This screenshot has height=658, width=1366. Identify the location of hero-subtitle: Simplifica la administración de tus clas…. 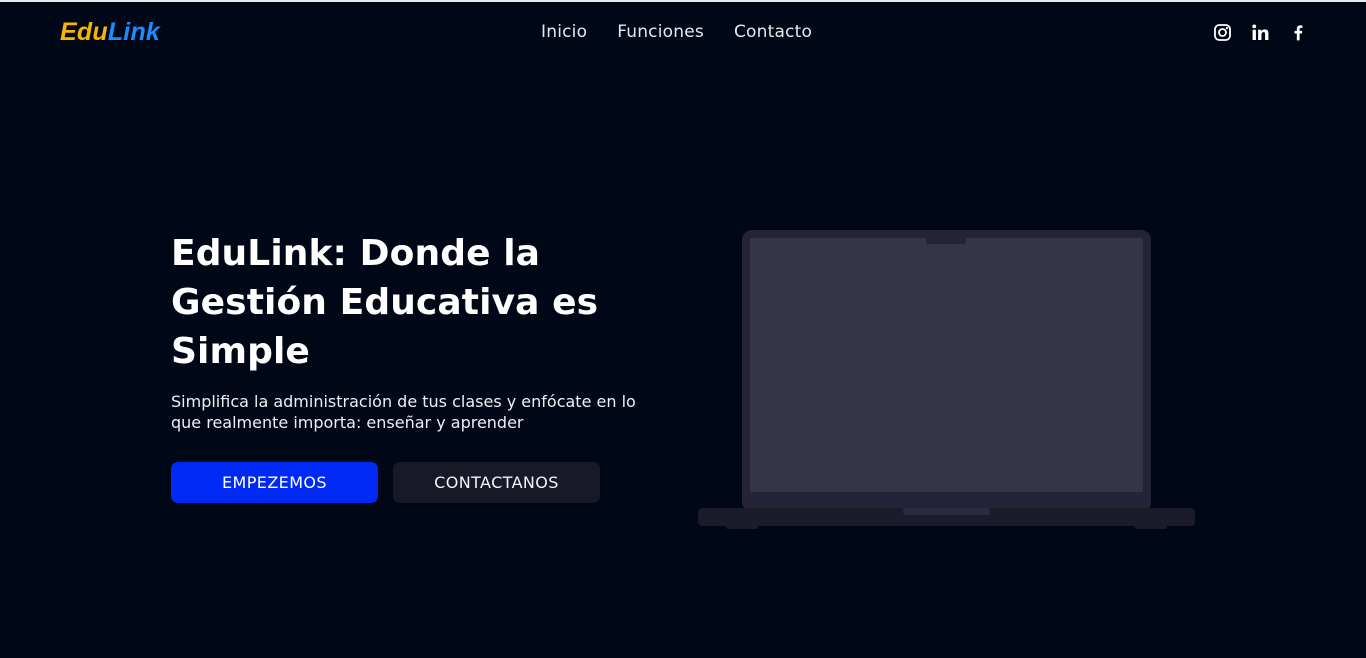
(403, 412).